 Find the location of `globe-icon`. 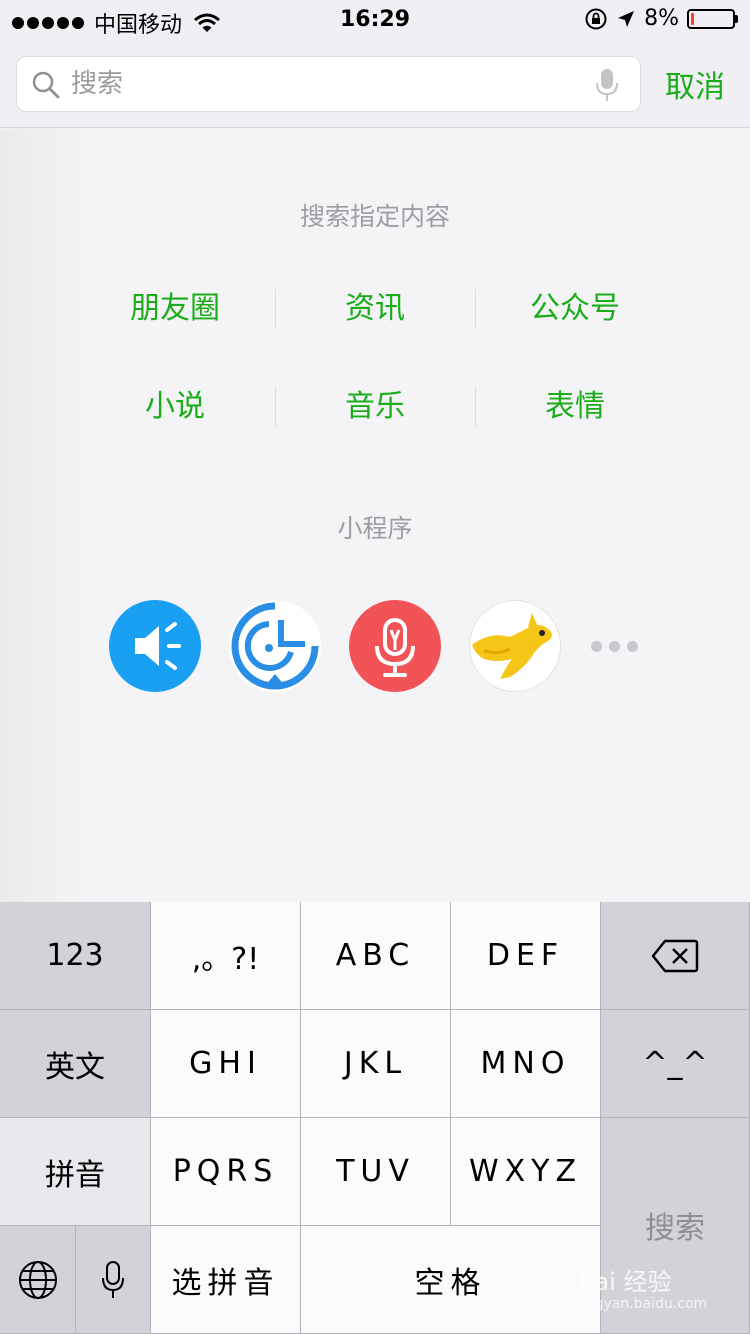

globe-icon is located at coordinates (37, 1279).